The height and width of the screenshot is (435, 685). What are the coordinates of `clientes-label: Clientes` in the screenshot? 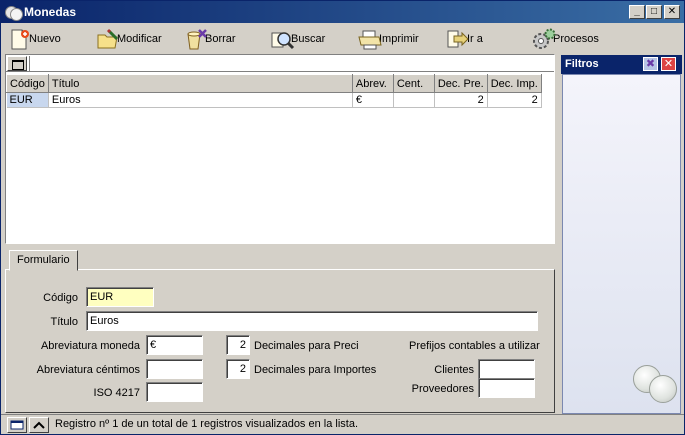 It's located at (454, 370).